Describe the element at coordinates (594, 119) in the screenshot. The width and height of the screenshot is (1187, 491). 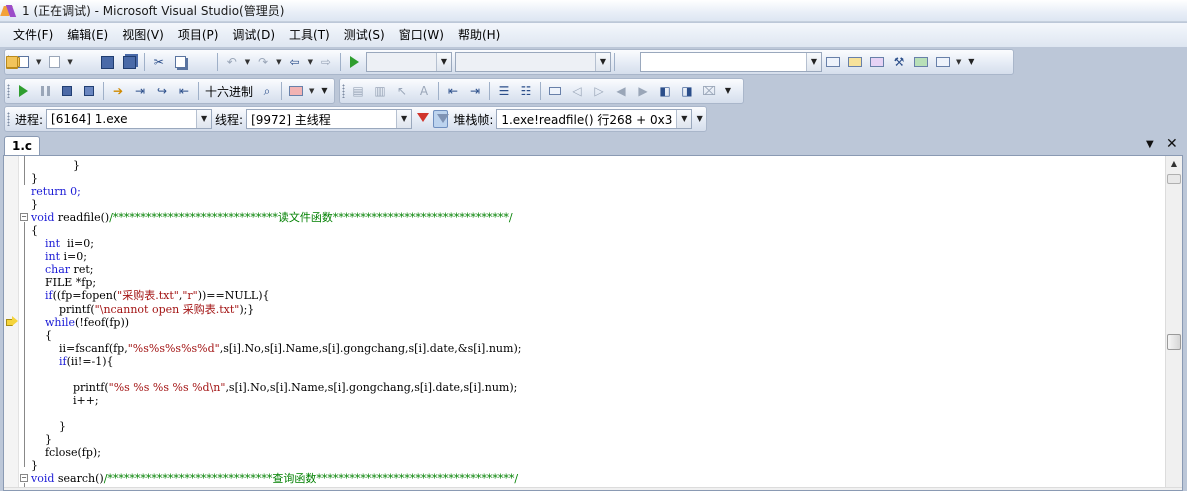
I see `stack-frame-combo: 1.exe!readfile() 行268 + 0x3 字 ▼` at that location.